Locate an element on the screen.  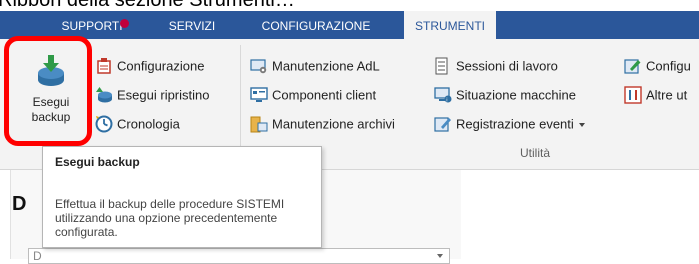
config-edit-button: Configu is located at coordinates (657, 66).